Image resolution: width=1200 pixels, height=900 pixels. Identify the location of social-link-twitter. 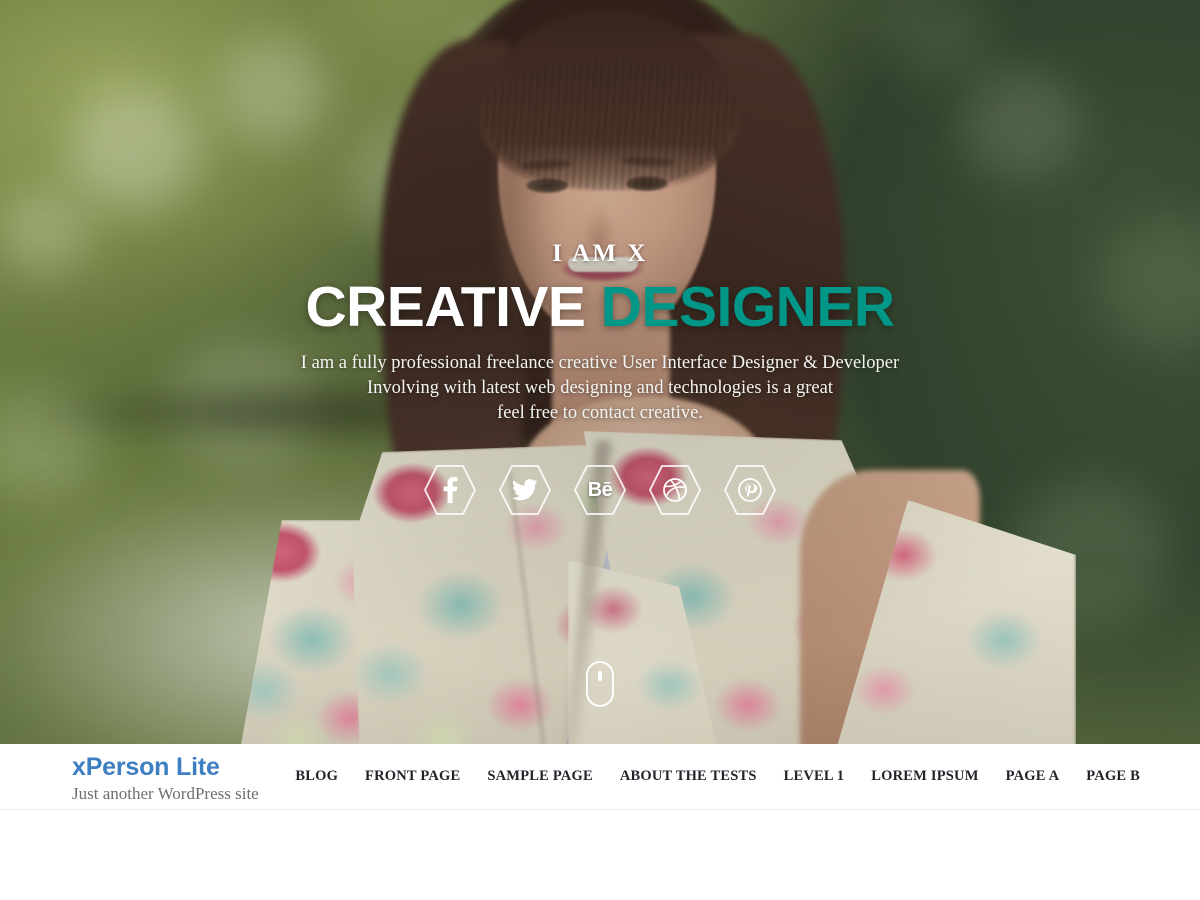
(525, 490).